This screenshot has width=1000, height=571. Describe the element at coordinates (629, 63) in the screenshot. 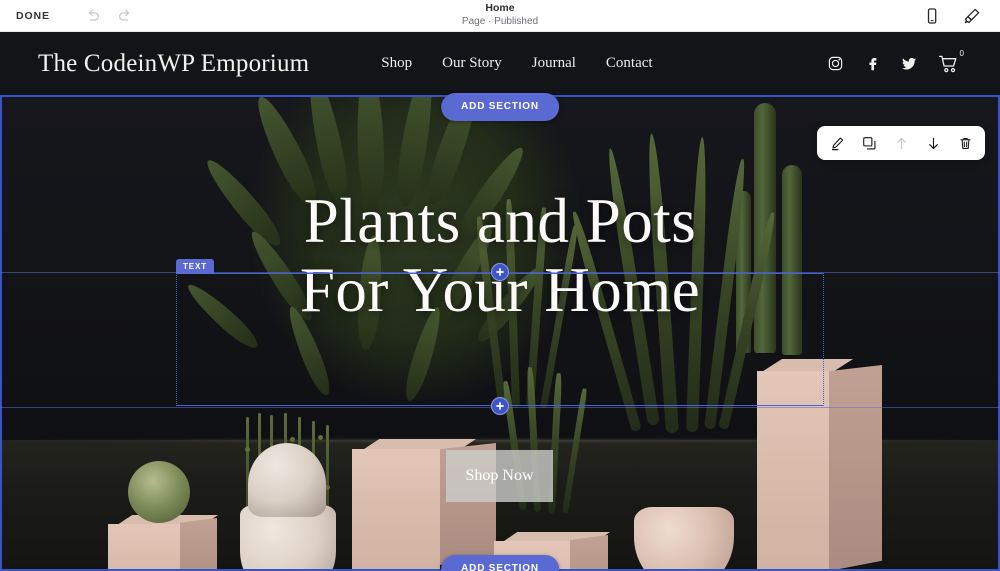

I see `nav-item-contact: Contact` at that location.